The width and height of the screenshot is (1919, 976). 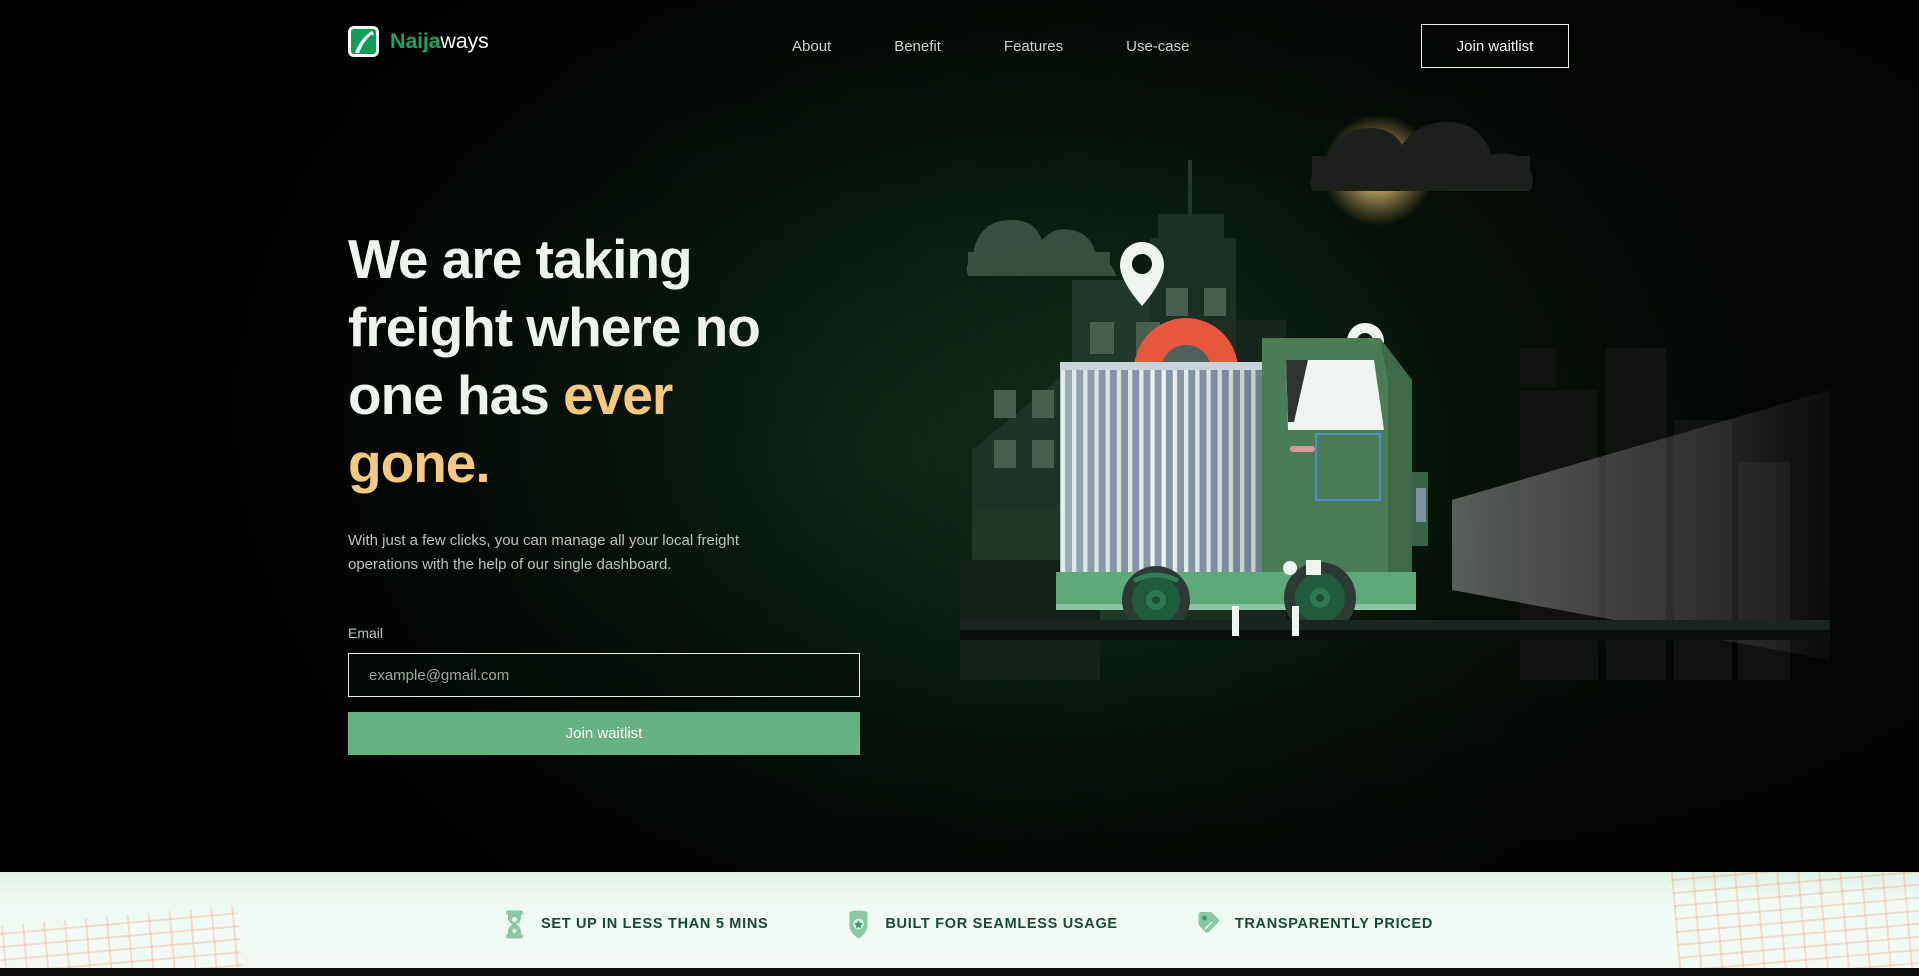 What do you see at coordinates (514, 924) in the screenshot?
I see `hourglass-icon` at bounding box center [514, 924].